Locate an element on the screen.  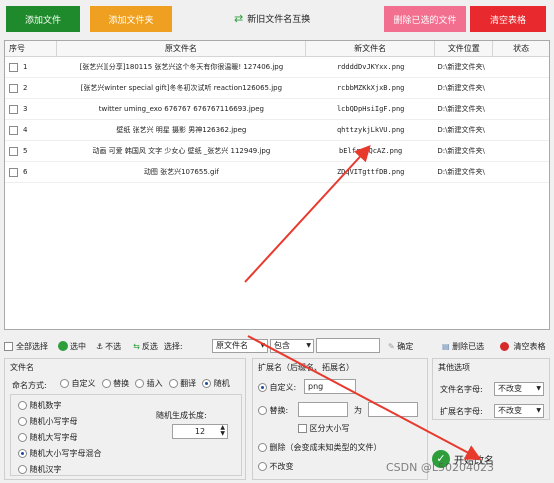
arrow-to-new-names is located at coordinates (307, 214).